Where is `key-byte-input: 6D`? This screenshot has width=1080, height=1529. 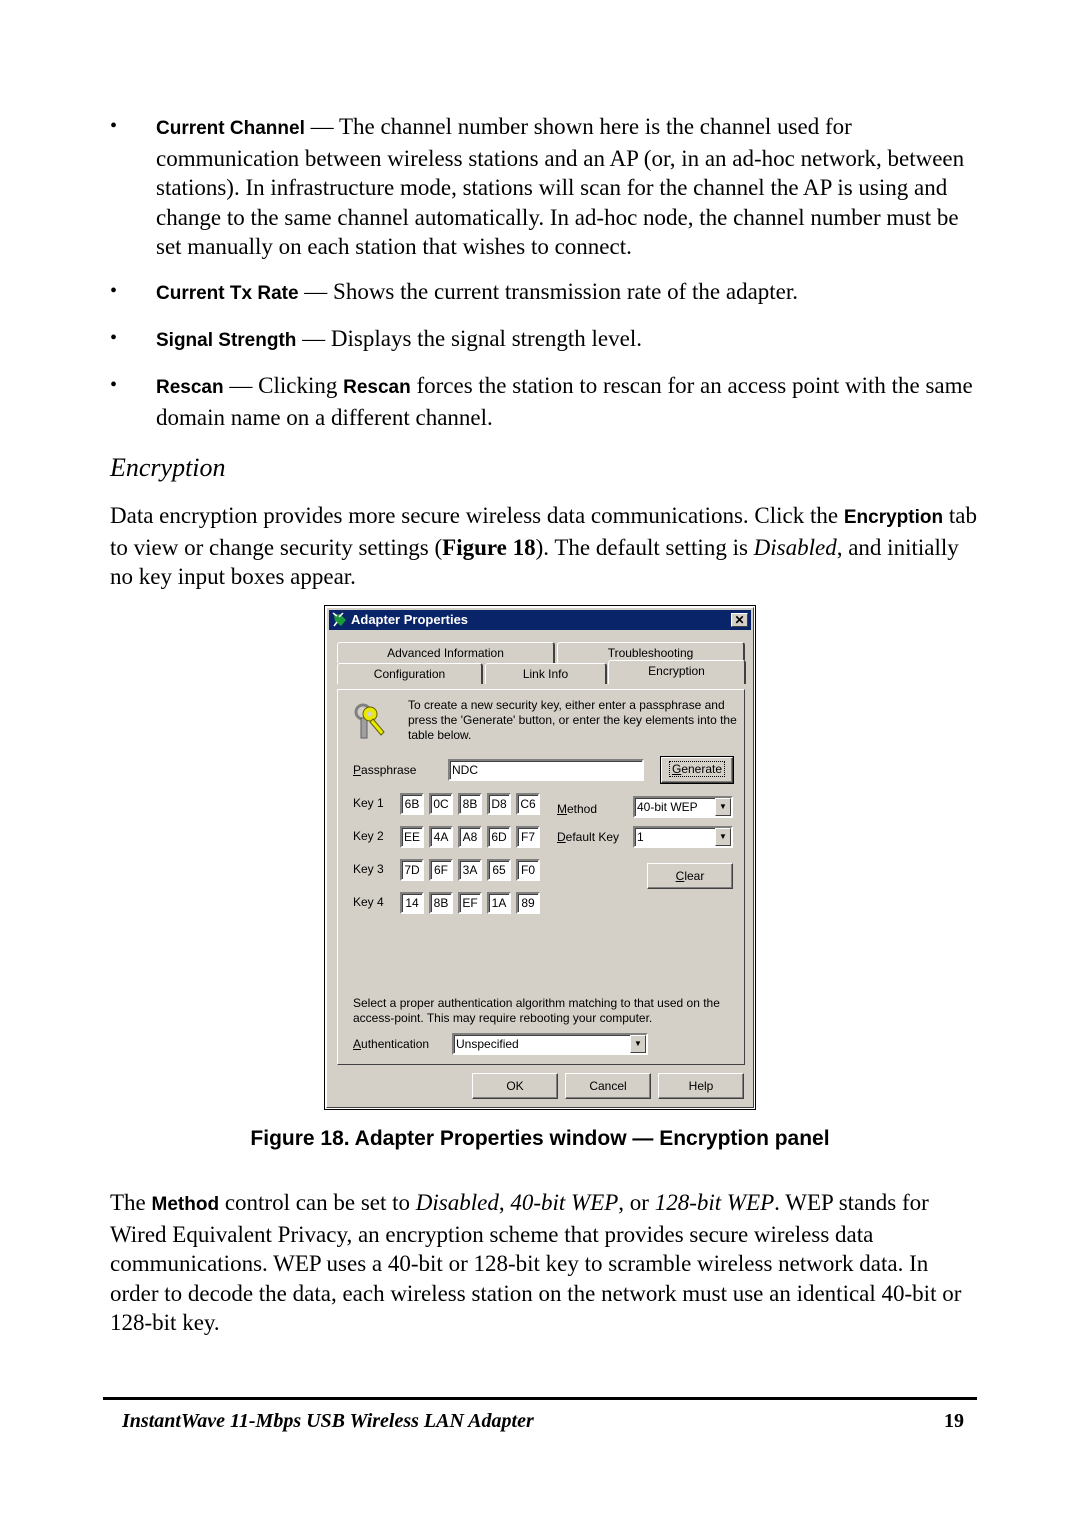
key-byte-input: 6D is located at coordinates (499, 837).